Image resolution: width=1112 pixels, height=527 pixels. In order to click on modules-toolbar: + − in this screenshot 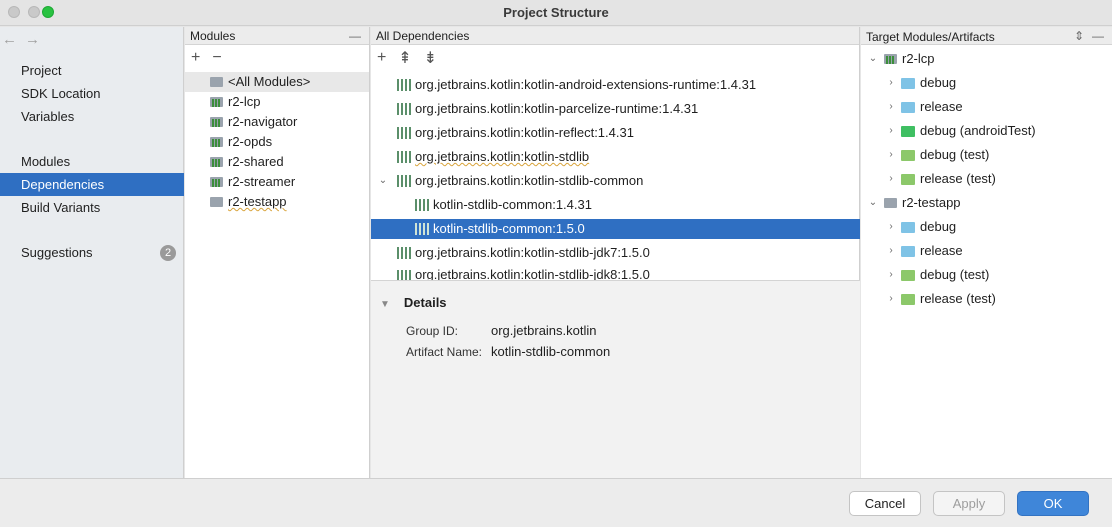, I will do `click(277, 58)`.